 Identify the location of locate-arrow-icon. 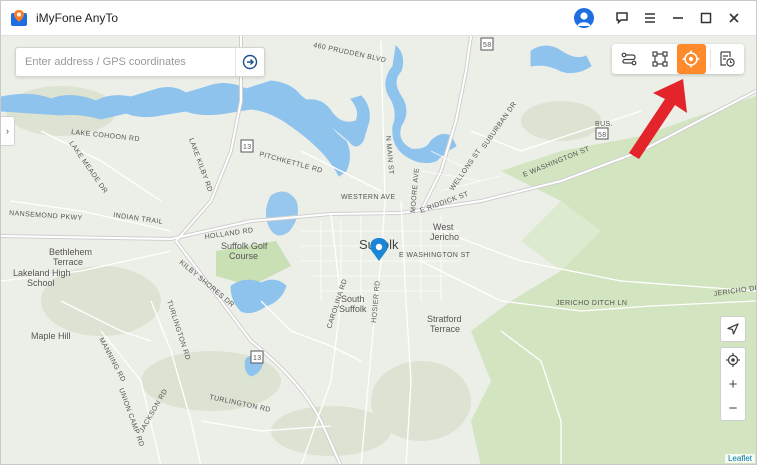
(733, 329).